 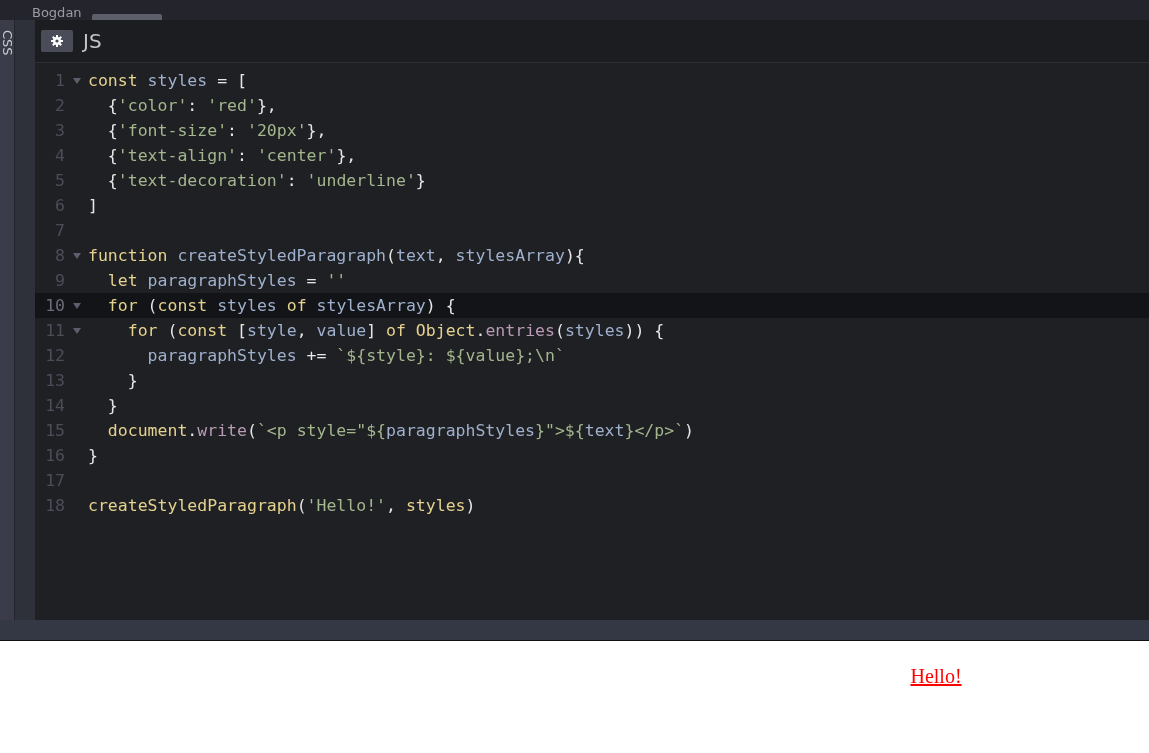 What do you see at coordinates (282, 505) in the screenshot?
I see `code-line: createStyledParagraph('Hello!', styles)` at bounding box center [282, 505].